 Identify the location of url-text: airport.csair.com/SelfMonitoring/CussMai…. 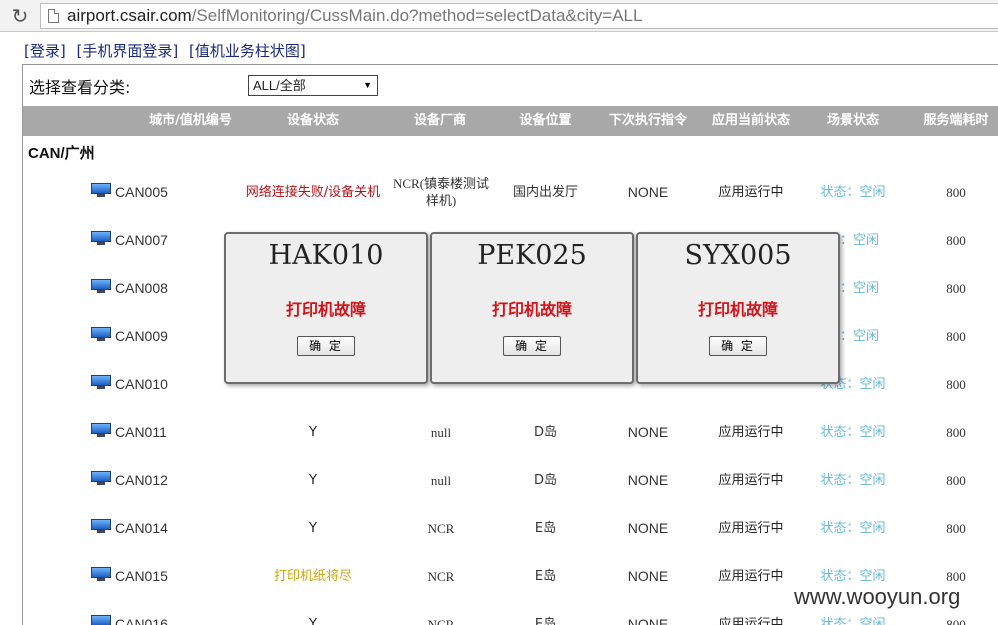
(354, 16).